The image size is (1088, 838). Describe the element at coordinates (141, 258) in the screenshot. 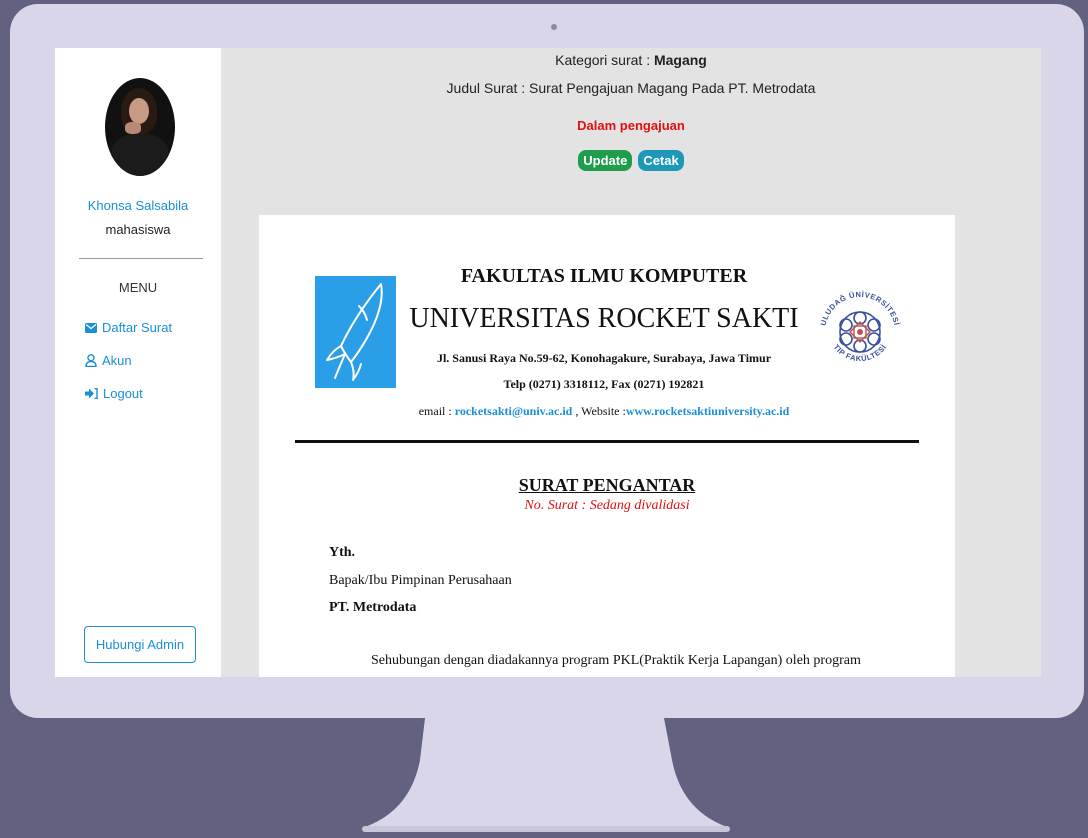

I see `sidebar-divider` at that location.